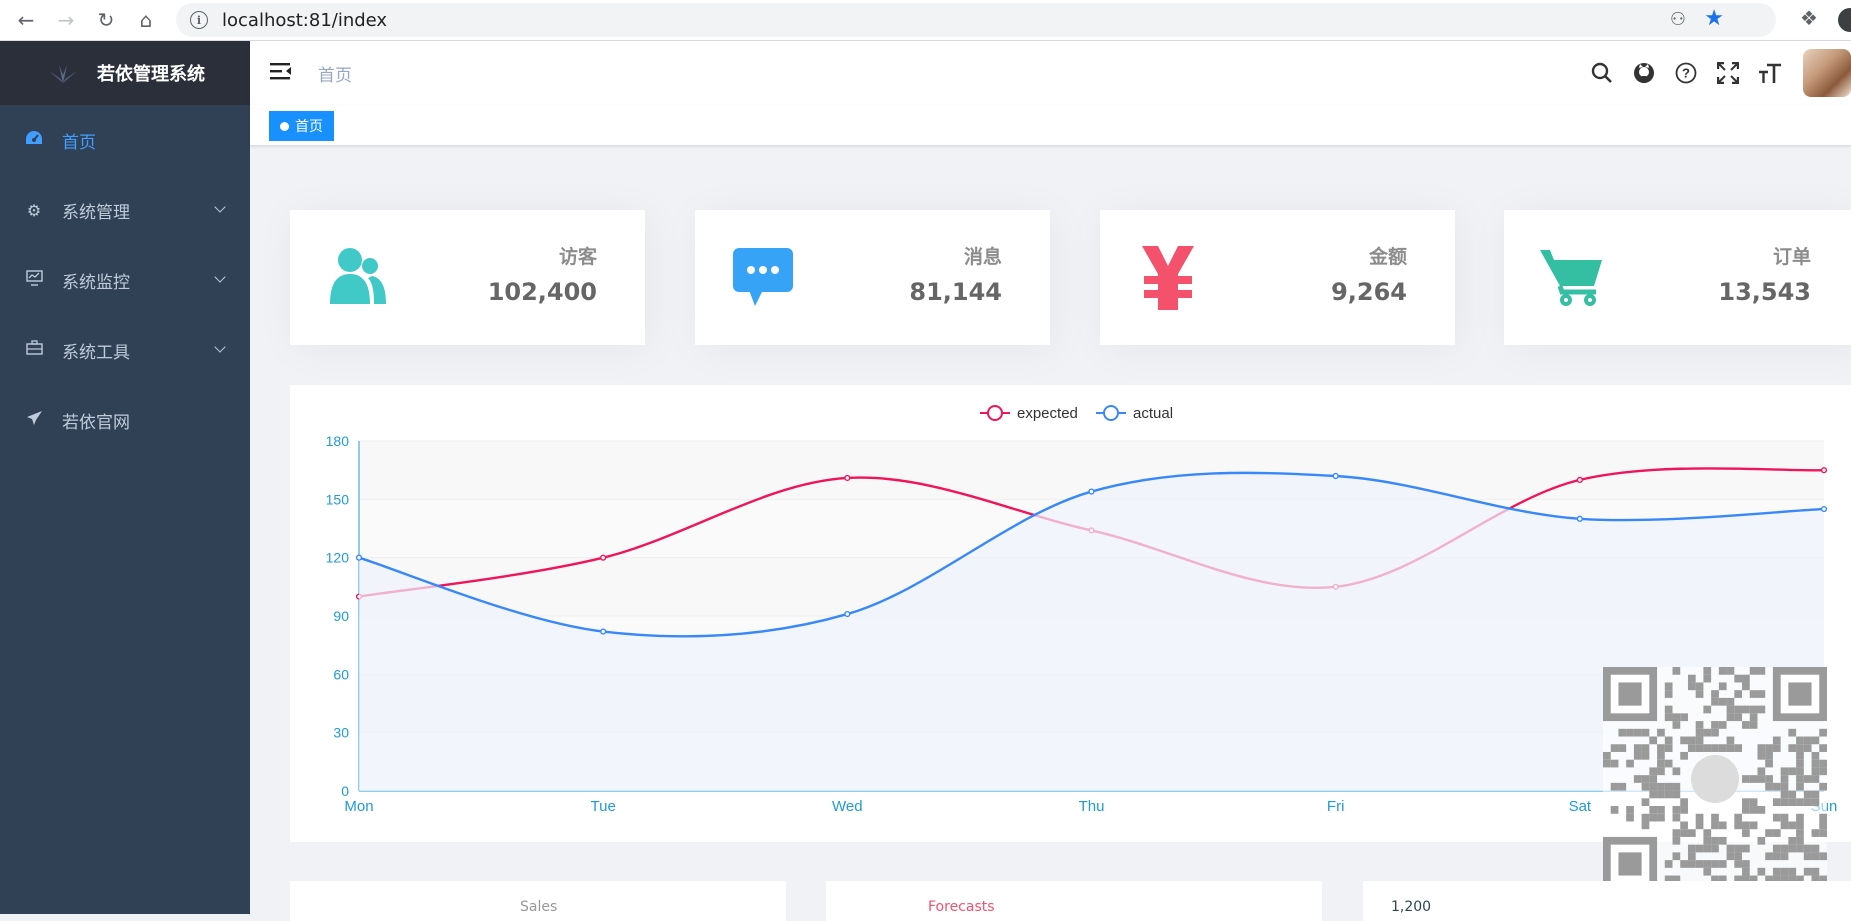 The image size is (1851, 921). What do you see at coordinates (1728, 73) in the screenshot?
I see `fullscreen-icon` at bounding box center [1728, 73].